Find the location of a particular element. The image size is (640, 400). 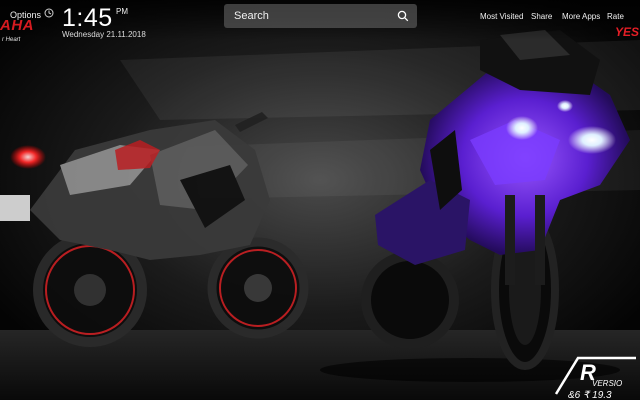

clock-icon is located at coordinates (49, 13).